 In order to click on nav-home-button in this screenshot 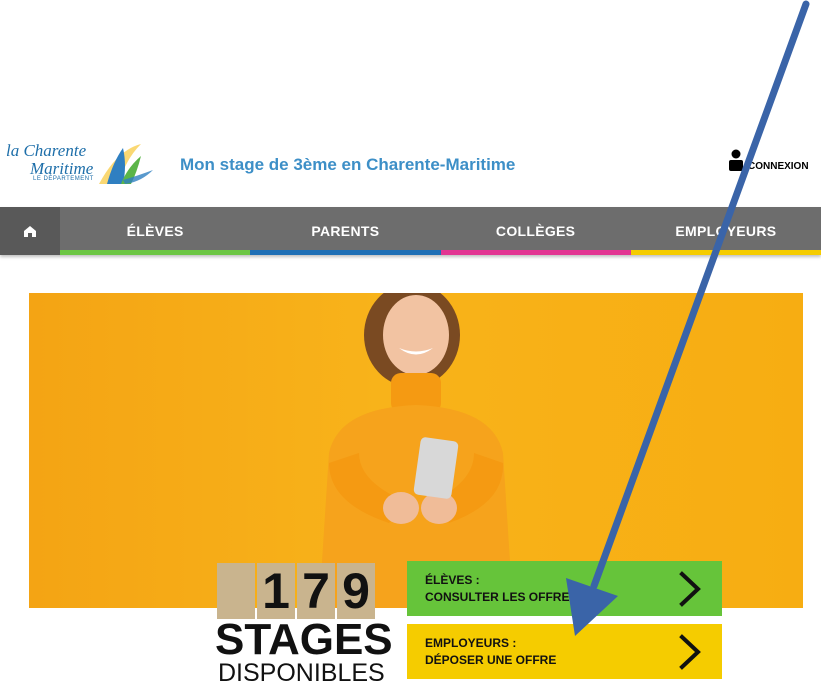, I will do `click(30, 231)`.